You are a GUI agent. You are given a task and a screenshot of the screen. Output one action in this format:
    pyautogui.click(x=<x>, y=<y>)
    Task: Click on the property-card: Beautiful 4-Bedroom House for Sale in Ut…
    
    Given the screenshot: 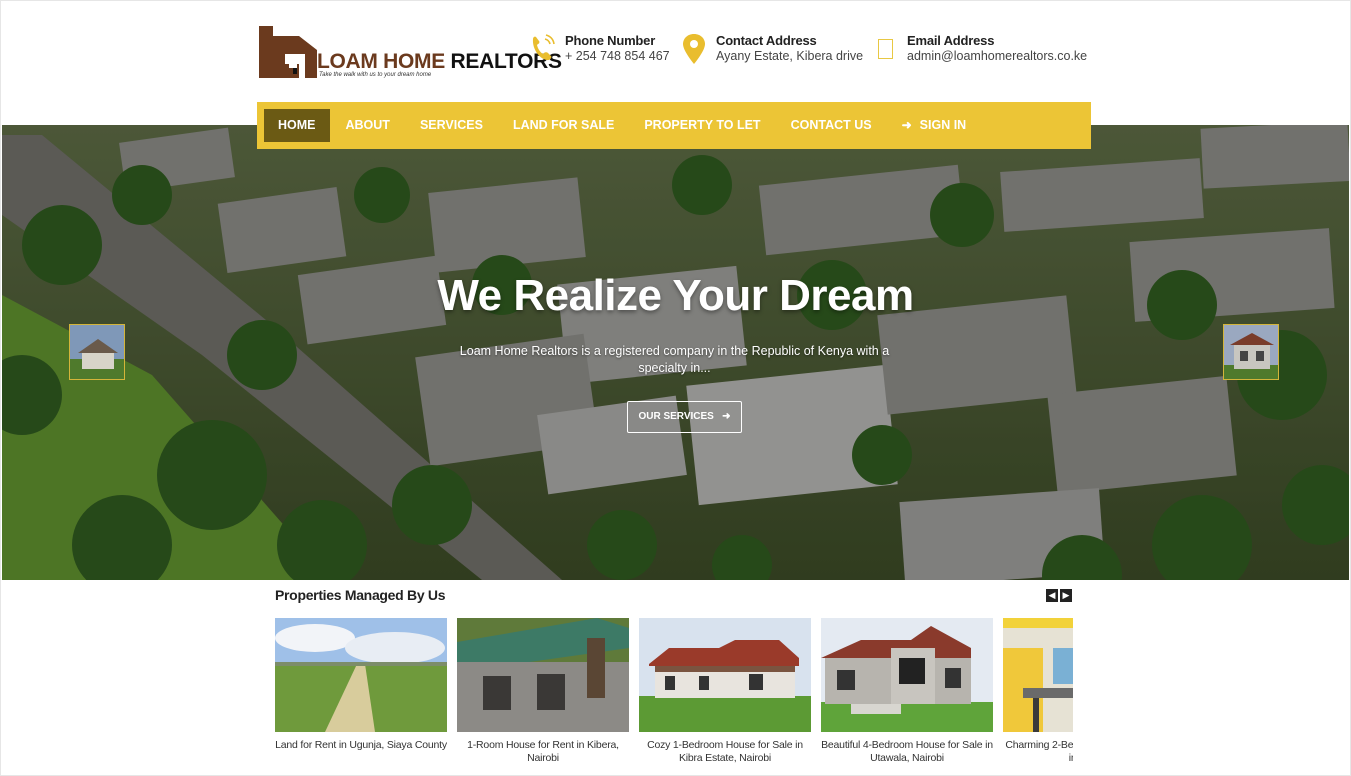 What is the action you would take?
    pyautogui.click(x=907, y=693)
    